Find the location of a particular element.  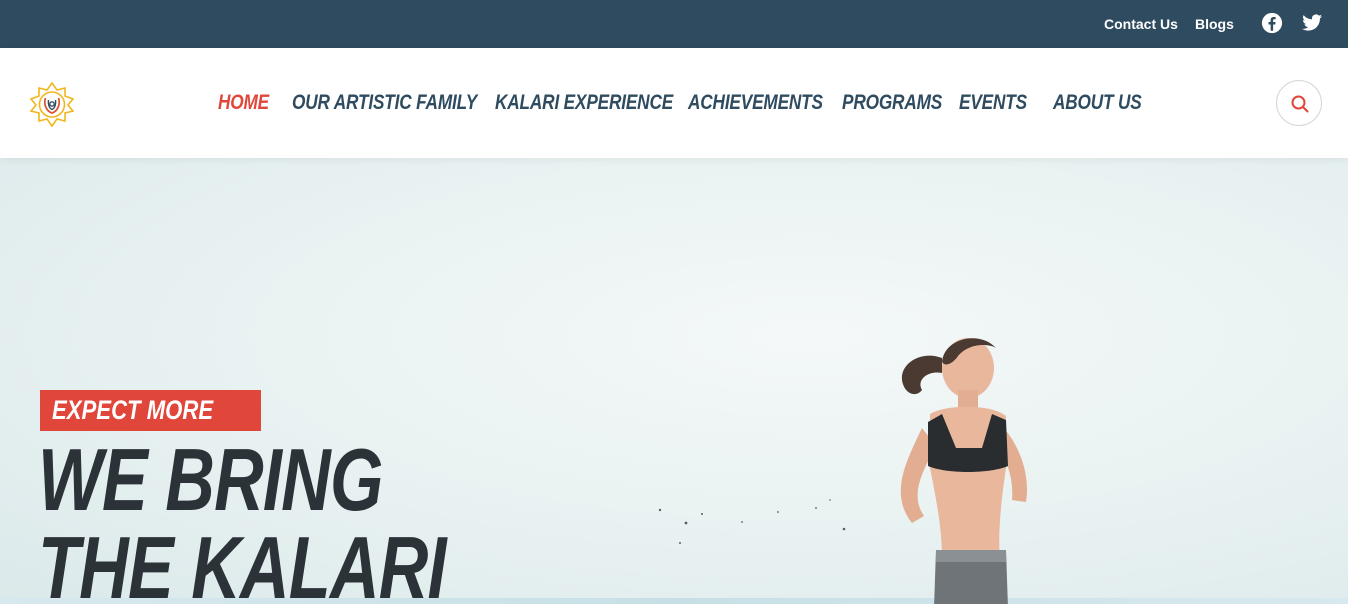

nav-item-events: EVENTS is located at coordinates (993, 103).